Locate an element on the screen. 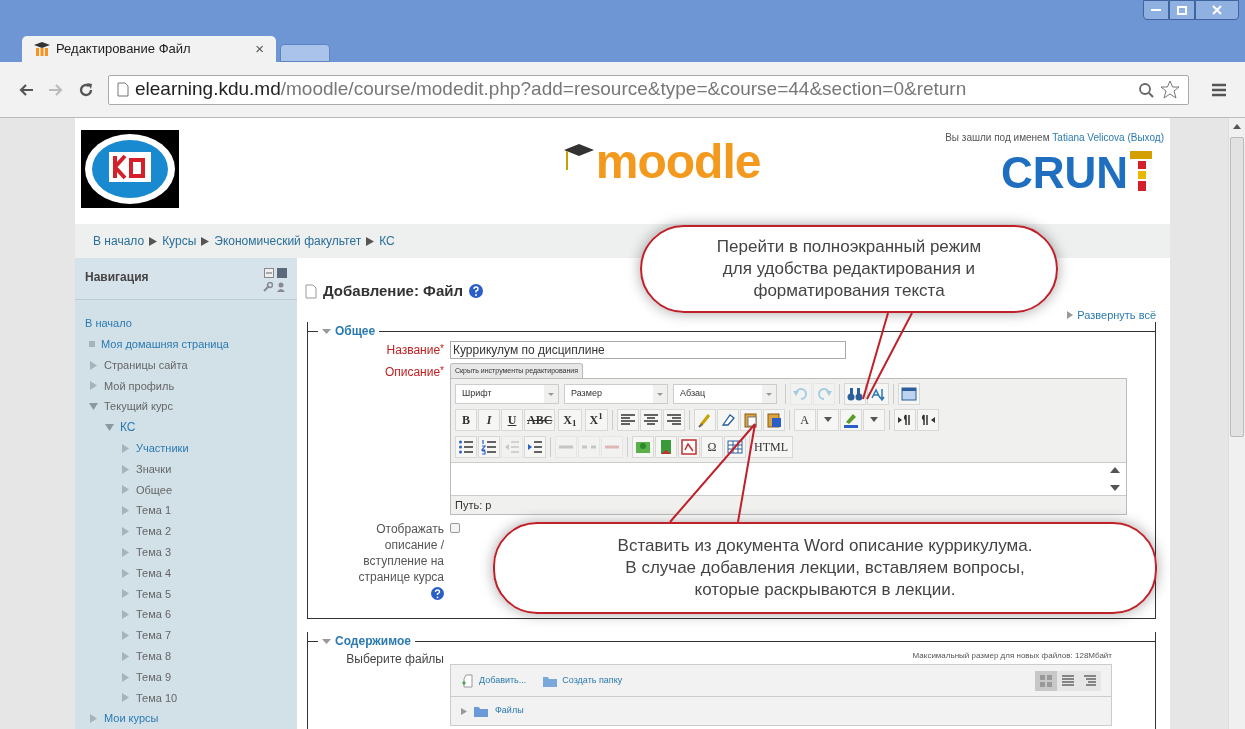  nav-item: Тема 3 is located at coordinates (154, 552).